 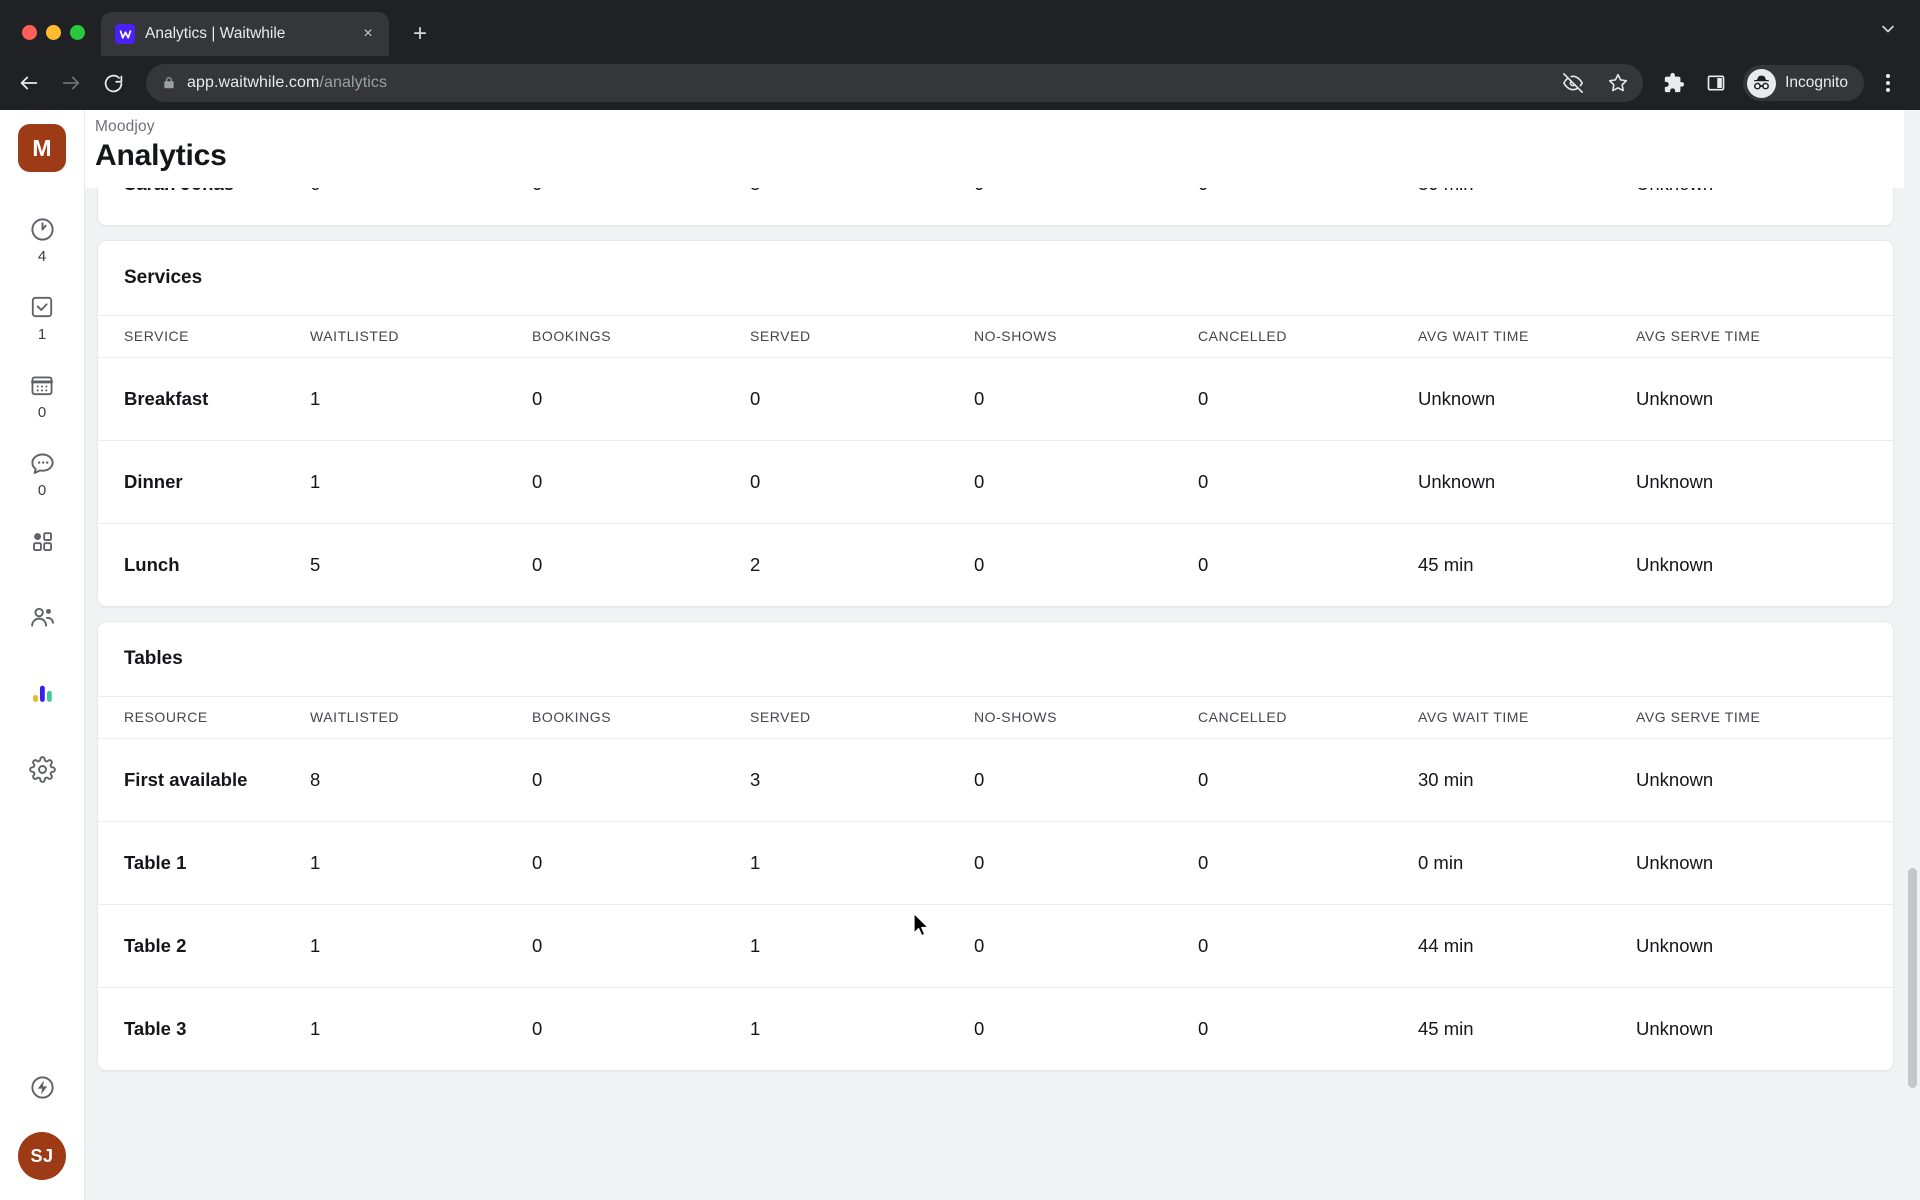 What do you see at coordinates (42, 617) in the screenshot?
I see `sidebar-item-customers` at bounding box center [42, 617].